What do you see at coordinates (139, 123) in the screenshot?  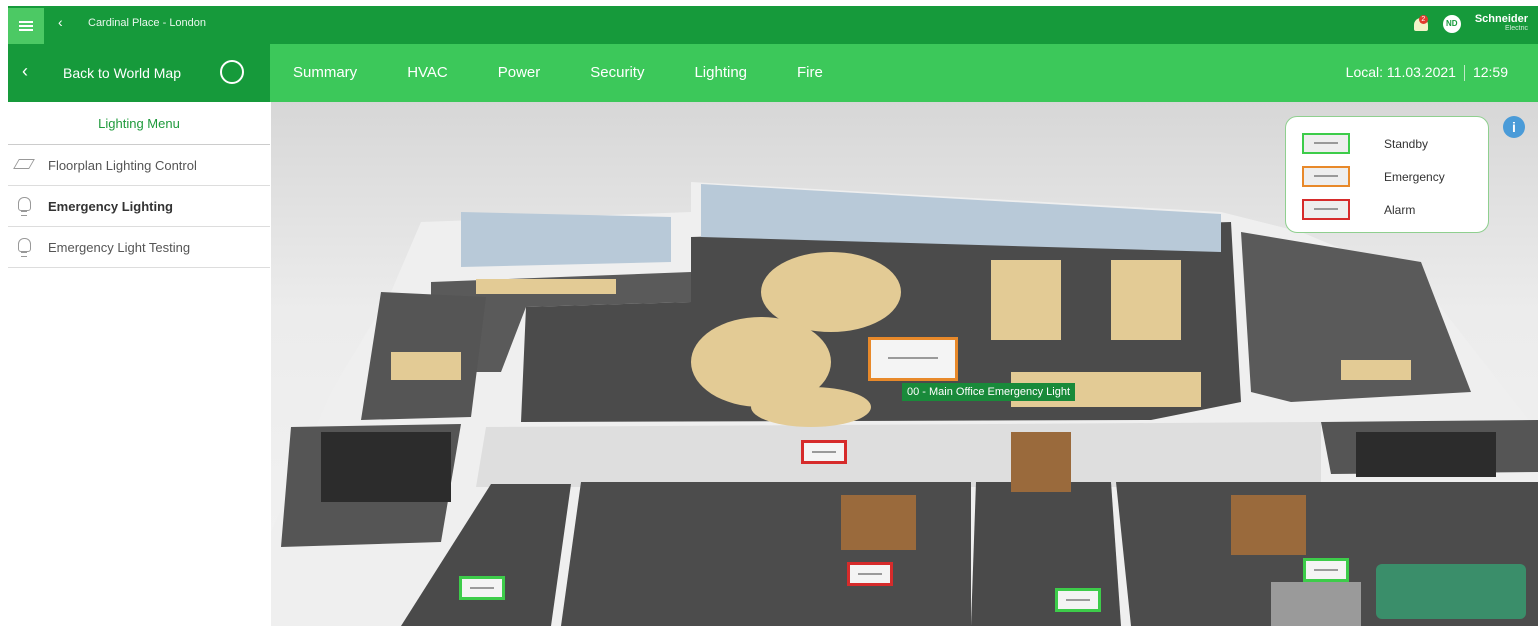 I see `lighting-menu-heading: Lighting Menu` at bounding box center [139, 123].